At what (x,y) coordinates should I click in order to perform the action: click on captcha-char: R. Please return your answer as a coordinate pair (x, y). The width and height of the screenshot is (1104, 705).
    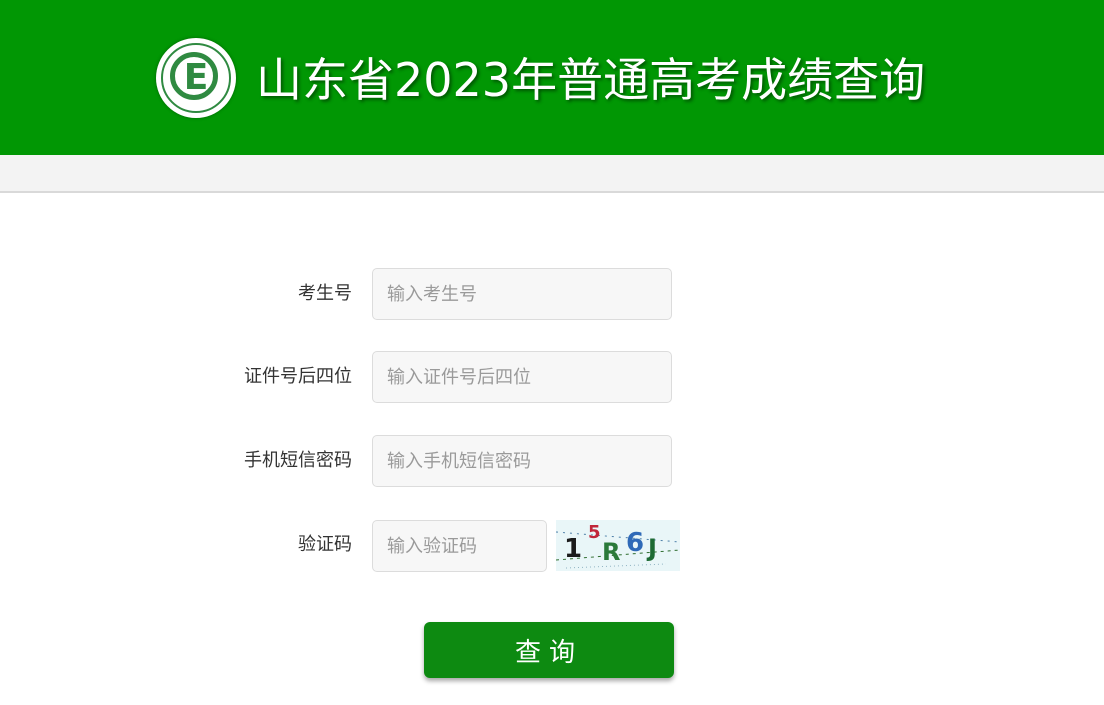
    Looking at the image, I should click on (611, 552).